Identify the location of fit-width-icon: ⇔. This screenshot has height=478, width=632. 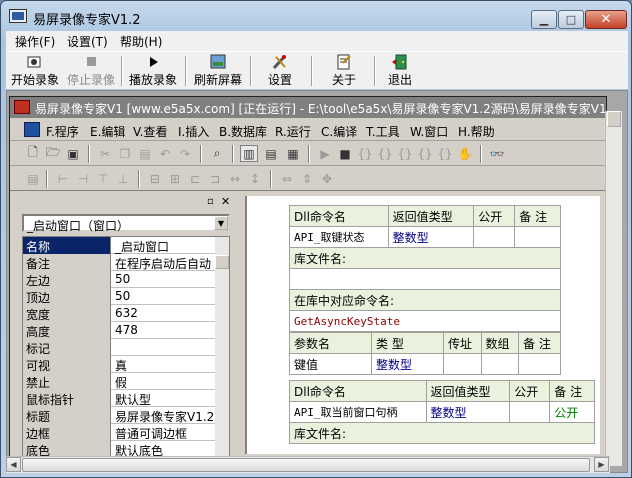
(287, 178).